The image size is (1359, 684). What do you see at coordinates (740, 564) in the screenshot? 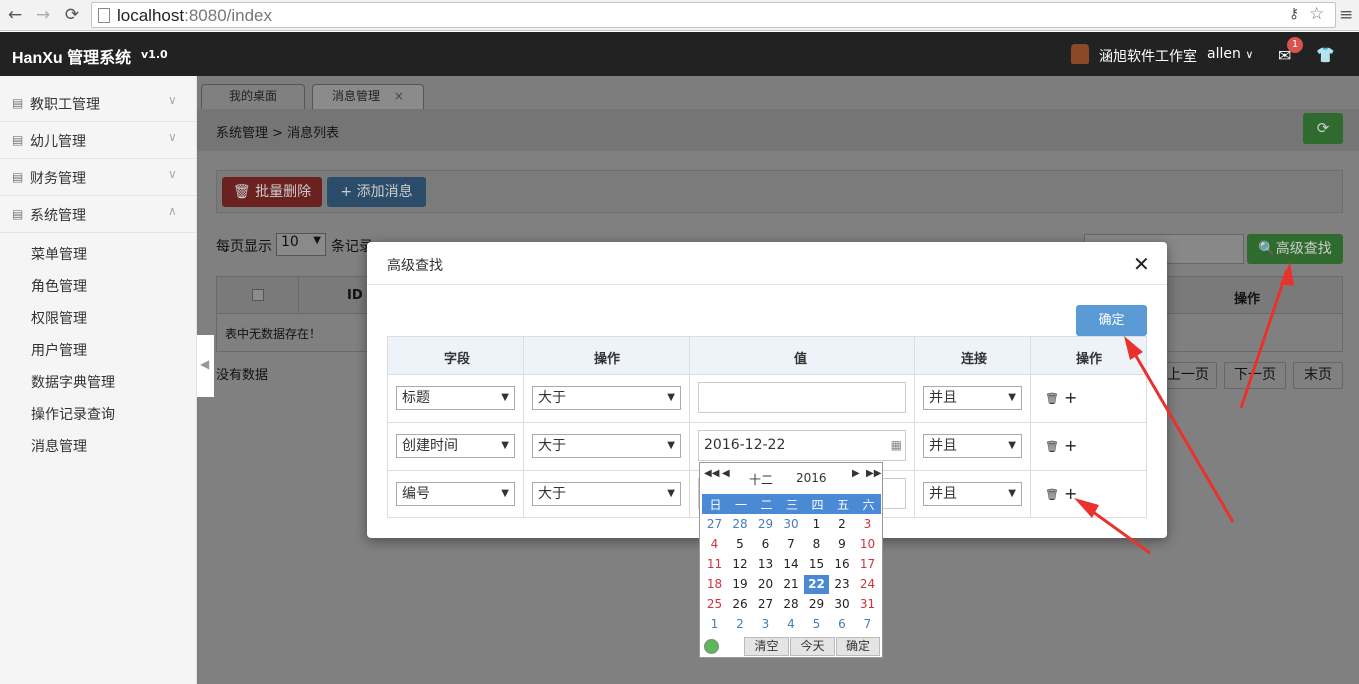
I see `calendar-day: 12` at bounding box center [740, 564].